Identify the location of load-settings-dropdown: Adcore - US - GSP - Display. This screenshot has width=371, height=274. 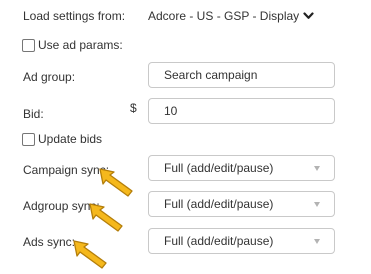
(231, 16).